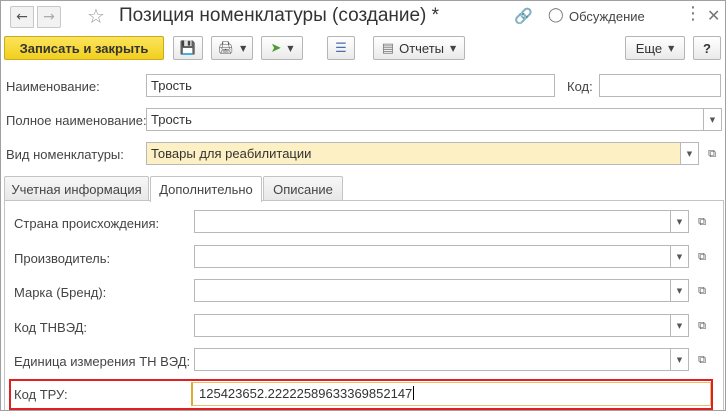  What do you see at coordinates (707, 48) in the screenshot?
I see `help-button: ?` at bounding box center [707, 48].